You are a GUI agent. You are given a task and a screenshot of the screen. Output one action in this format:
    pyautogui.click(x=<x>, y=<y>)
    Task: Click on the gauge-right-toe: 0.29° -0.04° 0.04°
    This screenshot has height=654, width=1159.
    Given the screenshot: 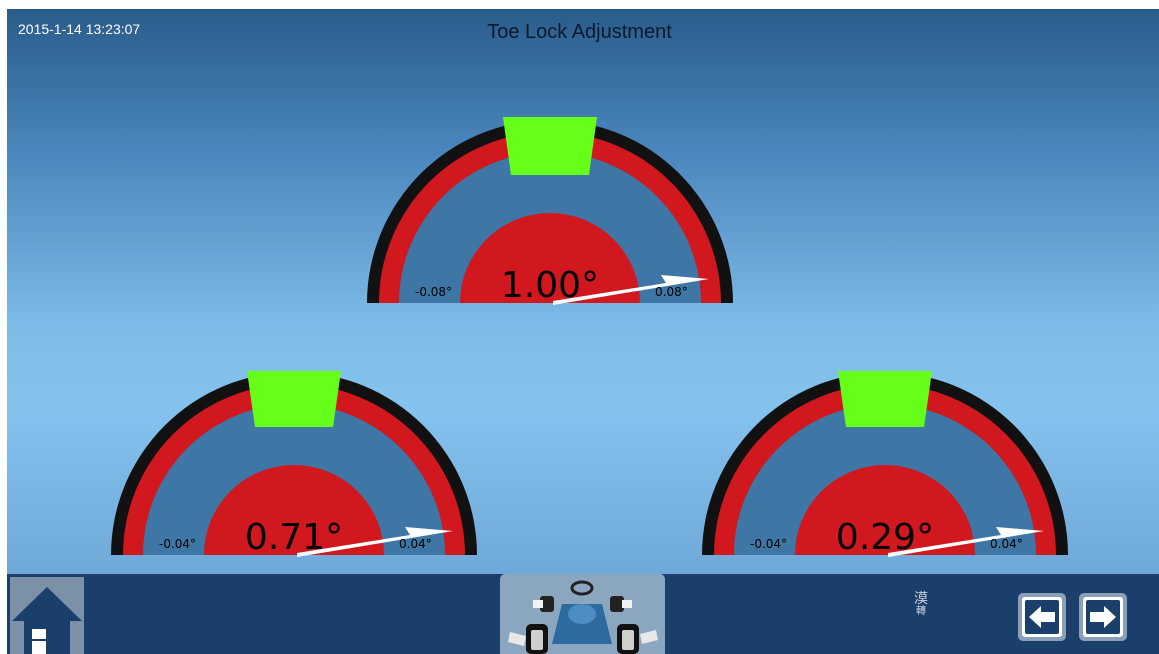 What is the action you would take?
    pyautogui.click(x=885, y=459)
    